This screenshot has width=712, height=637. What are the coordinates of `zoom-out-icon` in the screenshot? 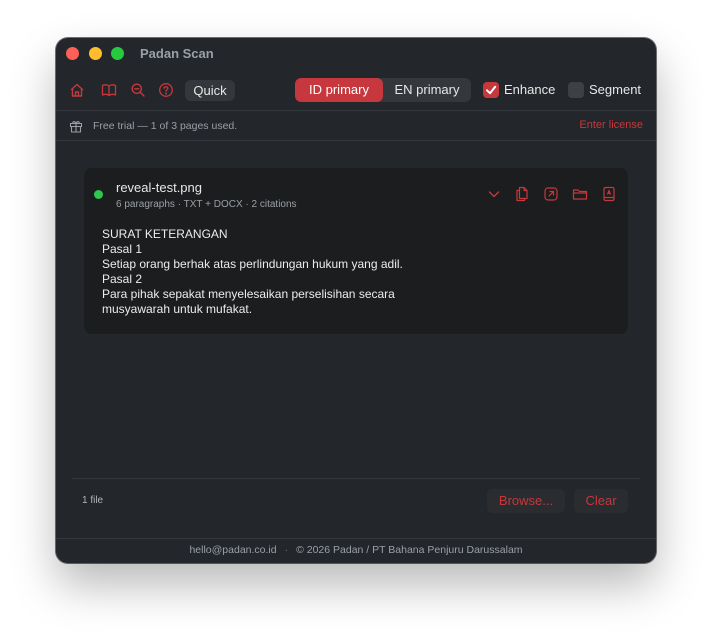 It's located at (138, 90).